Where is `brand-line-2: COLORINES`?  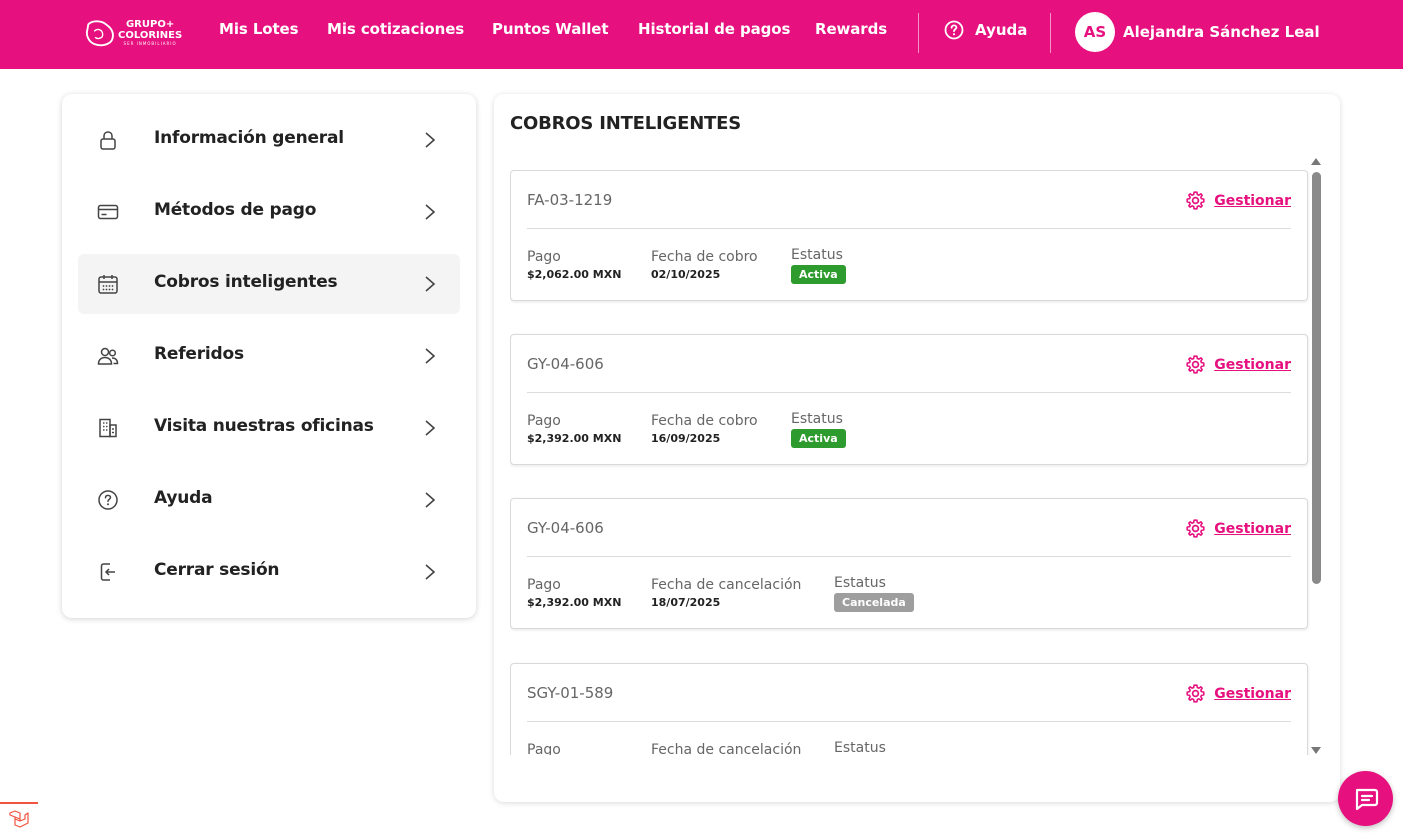 brand-line-2: COLORINES is located at coordinates (150, 35).